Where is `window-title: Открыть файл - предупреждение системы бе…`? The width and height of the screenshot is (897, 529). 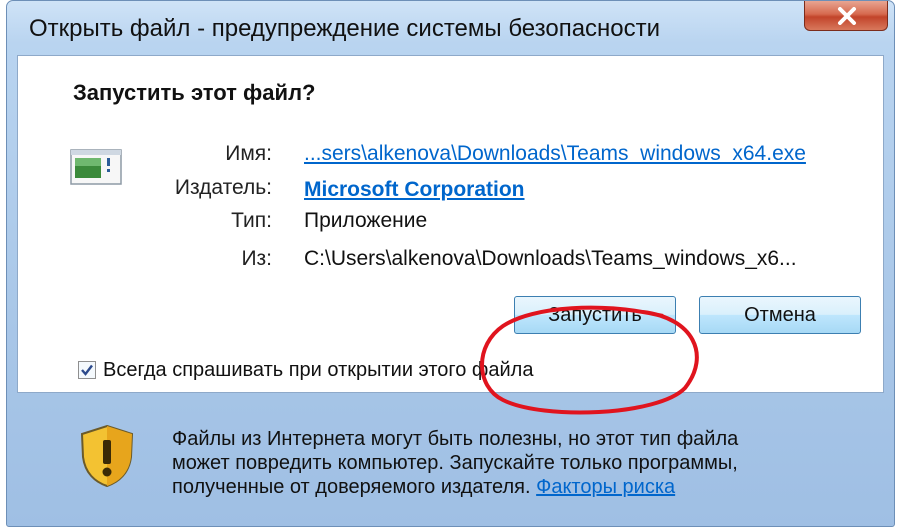
window-title: Открыть файл - предупреждение системы бе… is located at coordinates (345, 28).